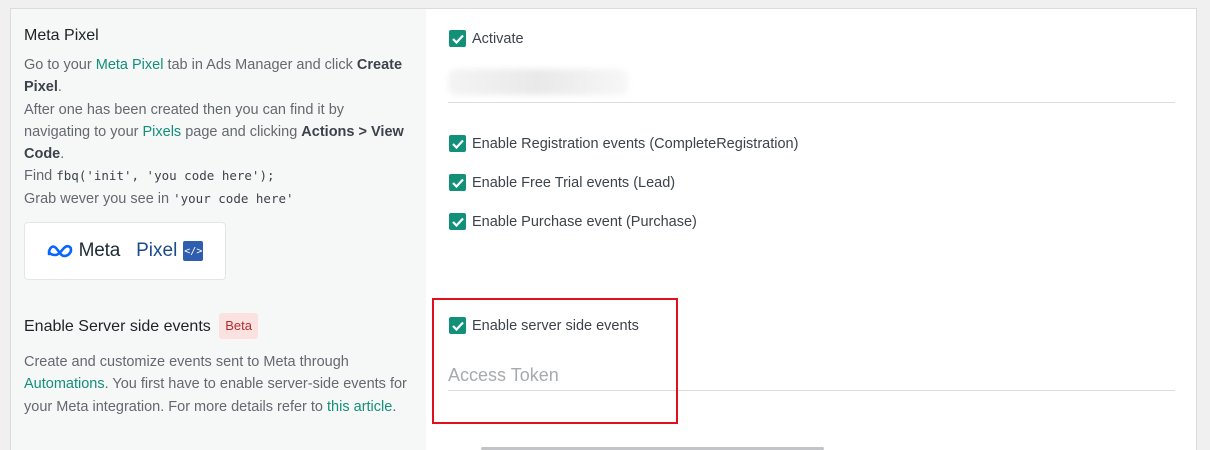 The height and width of the screenshot is (450, 1210). I want to click on your-code-snippet: 'your code here', so click(233, 198).